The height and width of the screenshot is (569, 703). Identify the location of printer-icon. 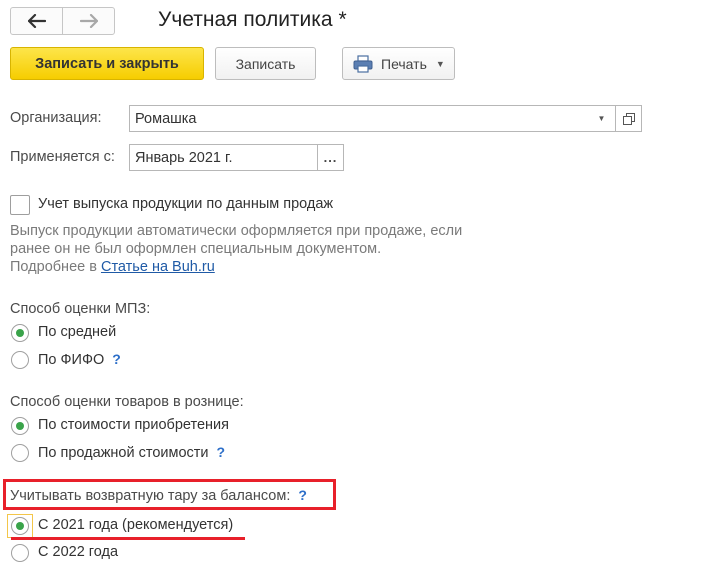
(363, 63).